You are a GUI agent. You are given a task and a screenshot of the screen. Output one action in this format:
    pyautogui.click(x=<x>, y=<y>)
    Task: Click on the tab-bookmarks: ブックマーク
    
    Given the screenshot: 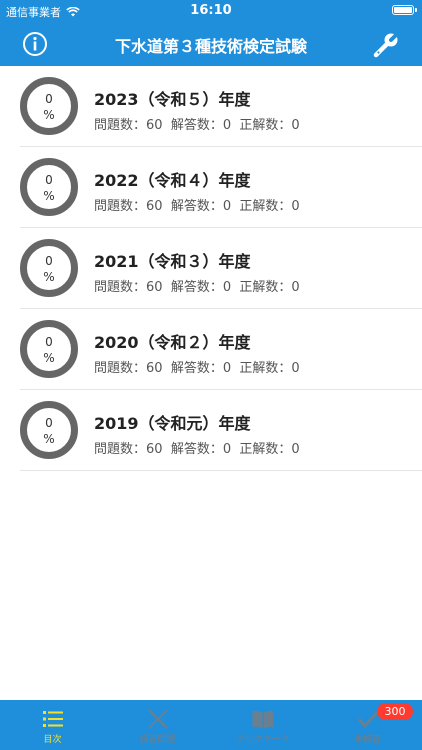 What is the action you would take?
    pyautogui.click(x=262, y=725)
    